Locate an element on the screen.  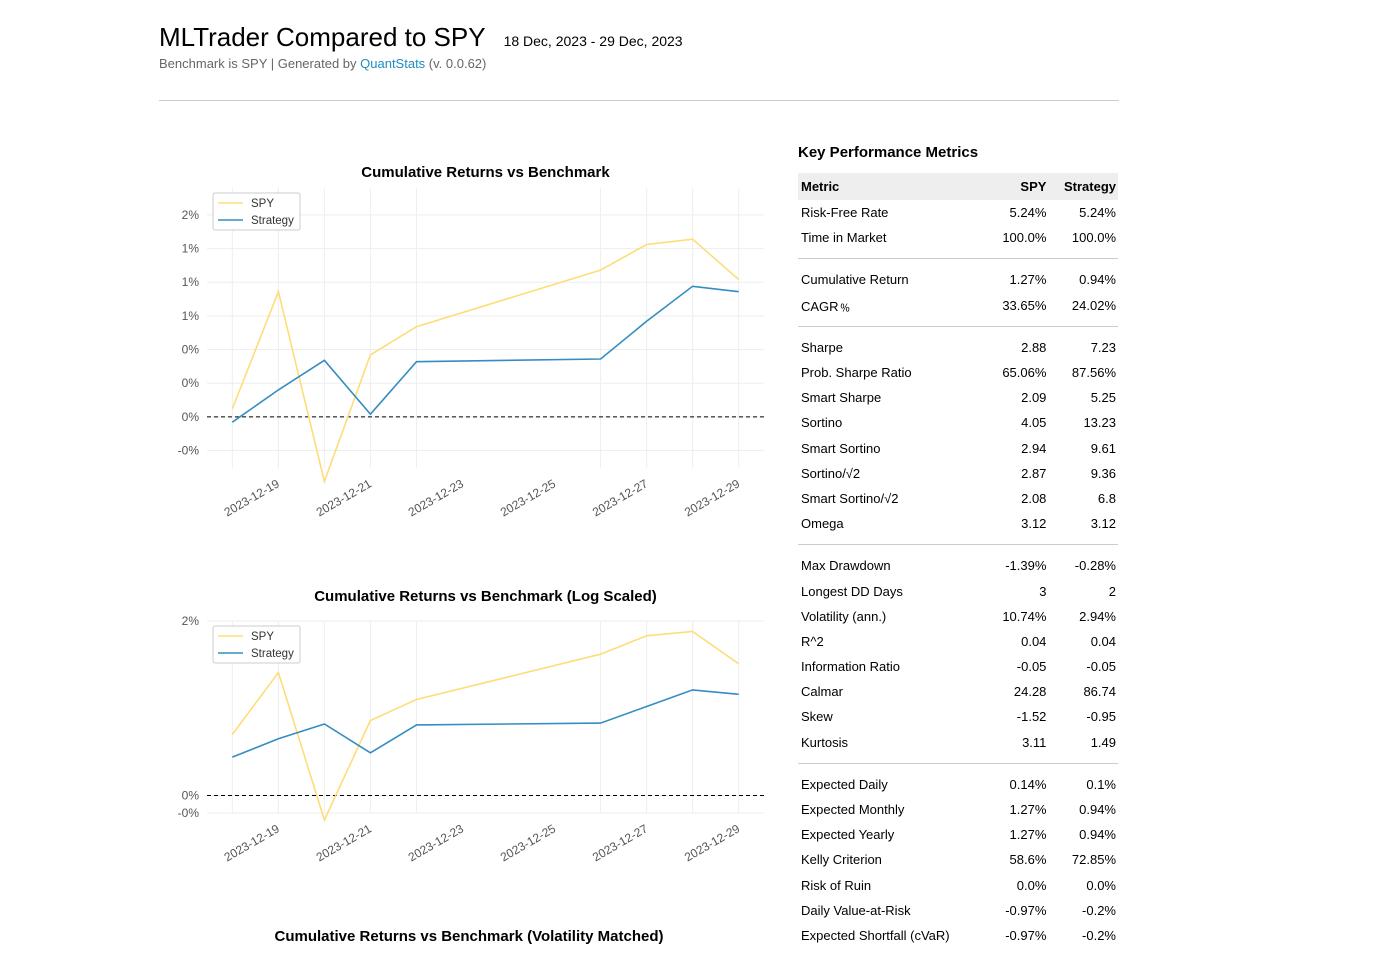
metric-strategy-value: 72.85% is located at coordinates (1093, 860).